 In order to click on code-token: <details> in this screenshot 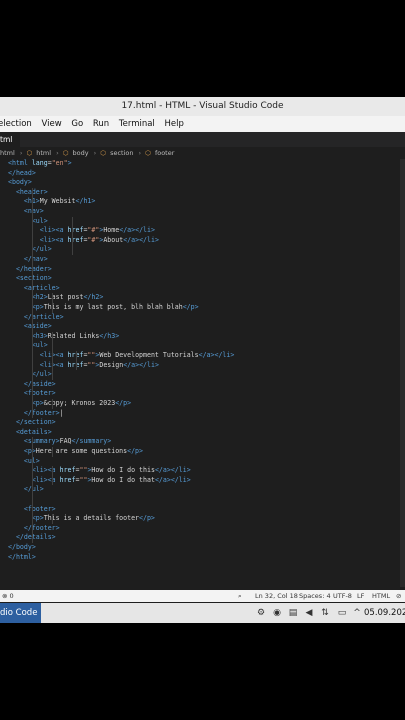, I will do `click(33, 431)`.